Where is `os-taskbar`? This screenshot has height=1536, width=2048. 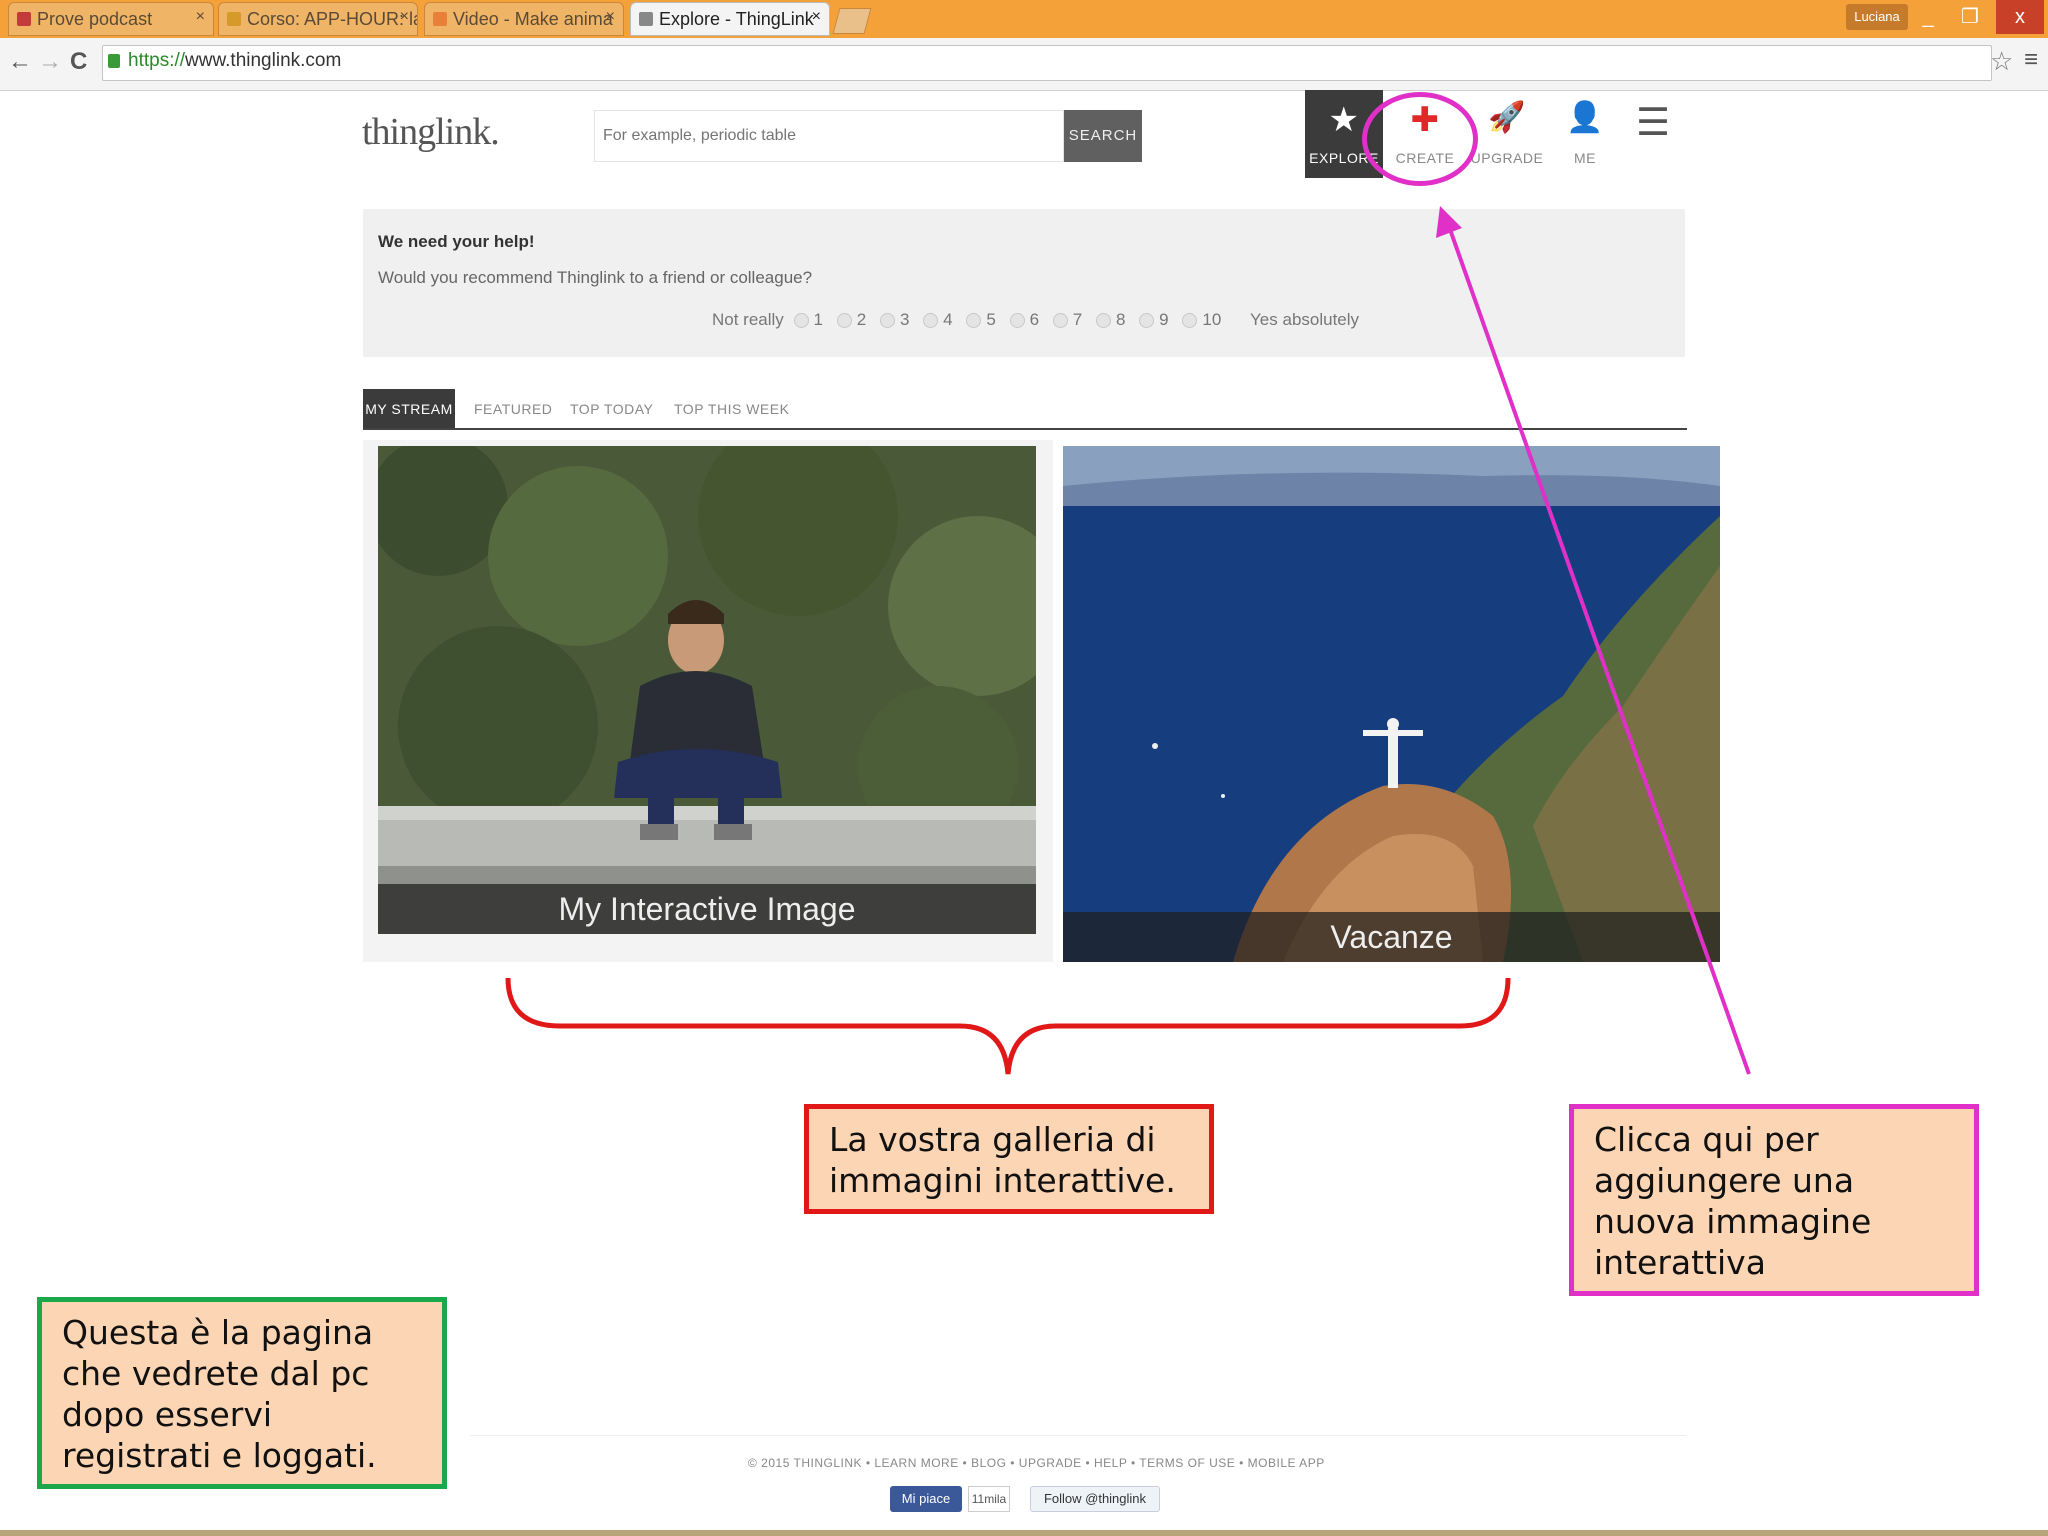 os-taskbar is located at coordinates (1024, 1533).